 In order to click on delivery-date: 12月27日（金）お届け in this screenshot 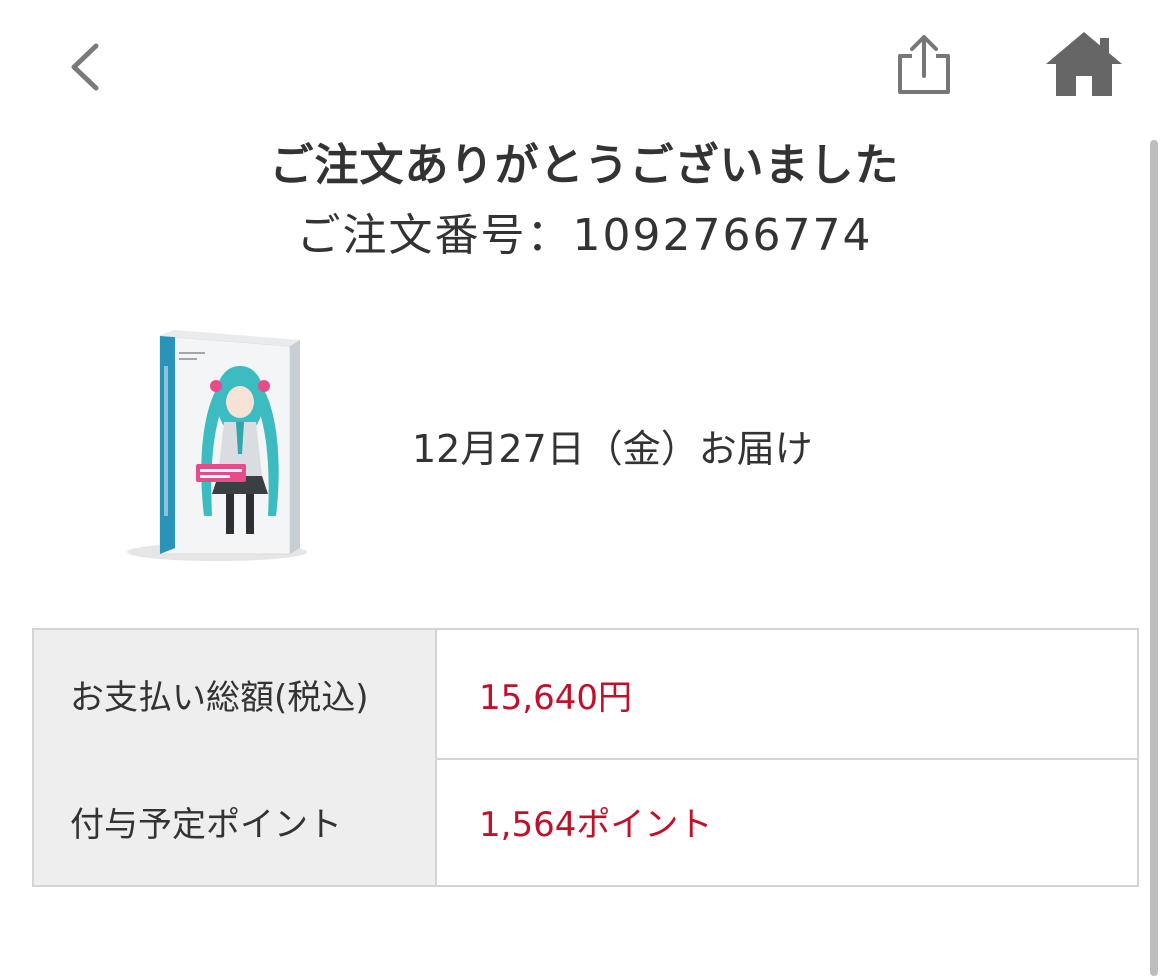, I will do `click(612, 449)`.